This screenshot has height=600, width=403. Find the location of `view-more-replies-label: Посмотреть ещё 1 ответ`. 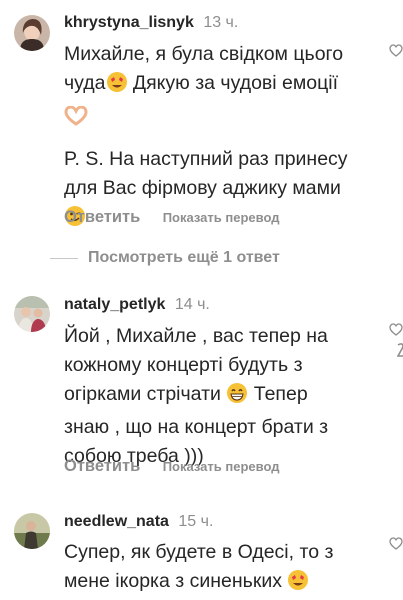

view-more-replies-label: Посмотреть ещё 1 ответ is located at coordinates (184, 257).